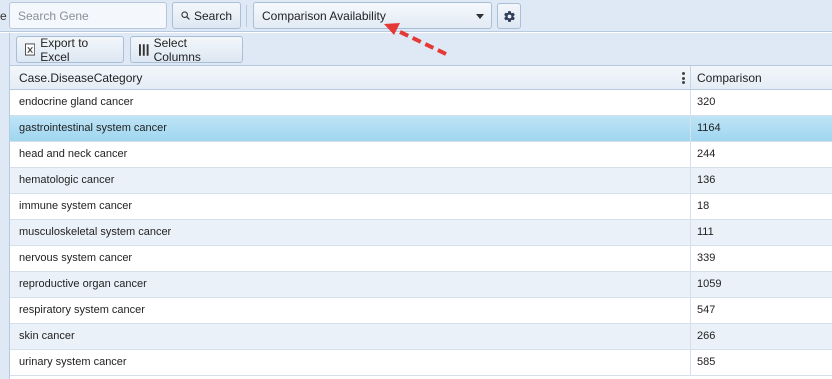 The width and height of the screenshot is (832, 379). I want to click on search-button: Search, so click(206, 15).